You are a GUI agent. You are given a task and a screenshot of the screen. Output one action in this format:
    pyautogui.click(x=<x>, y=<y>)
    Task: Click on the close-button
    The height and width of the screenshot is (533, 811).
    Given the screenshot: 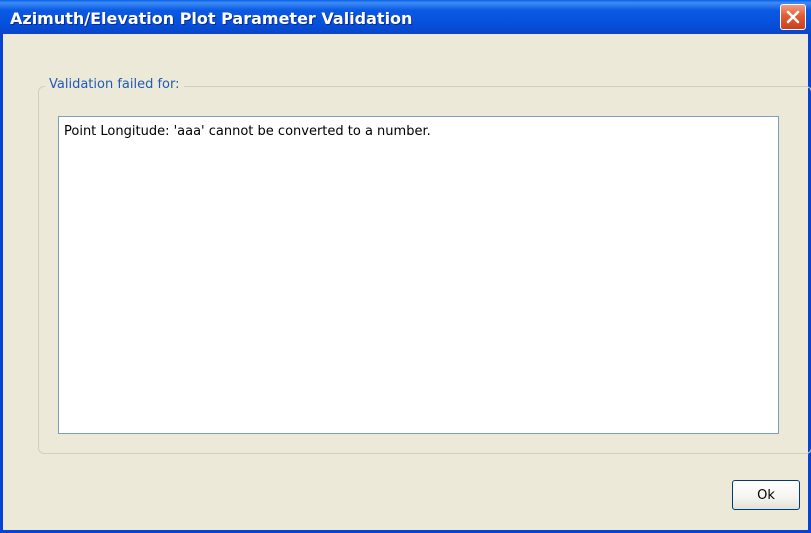 What is the action you would take?
    pyautogui.click(x=793, y=17)
    